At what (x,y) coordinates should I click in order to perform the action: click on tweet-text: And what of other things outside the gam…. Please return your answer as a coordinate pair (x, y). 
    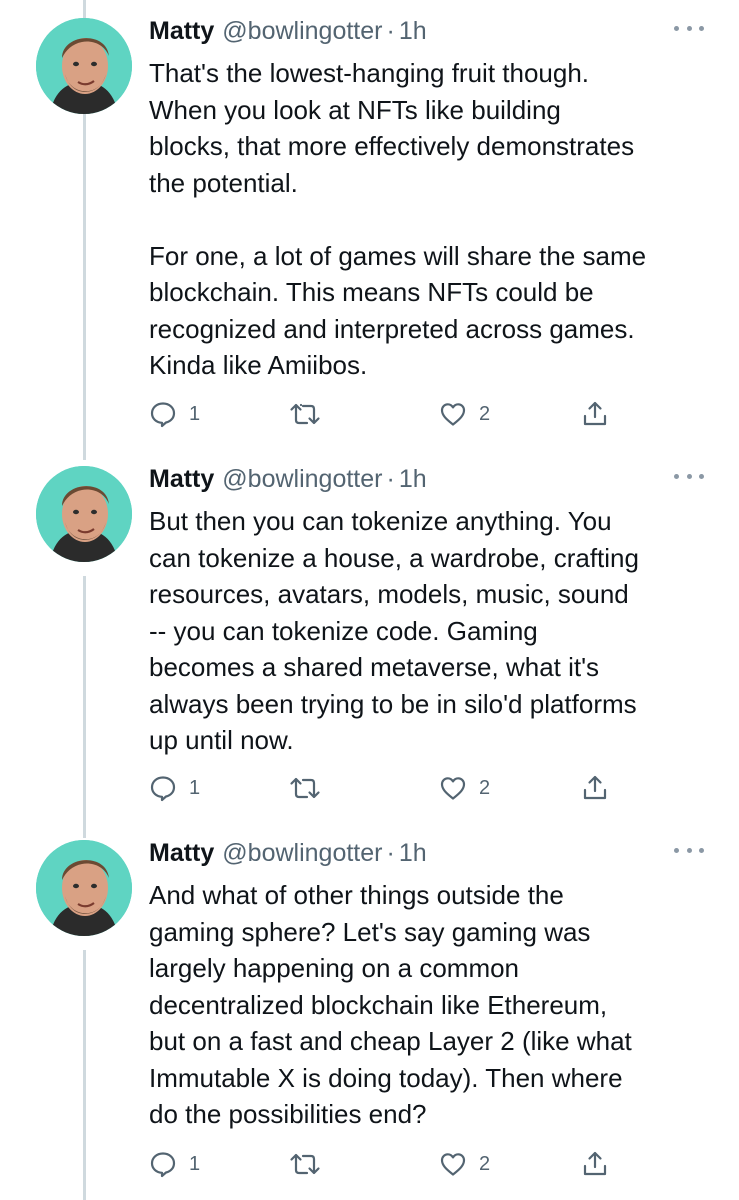
    Looking at the image, I should click on (390, 1004).